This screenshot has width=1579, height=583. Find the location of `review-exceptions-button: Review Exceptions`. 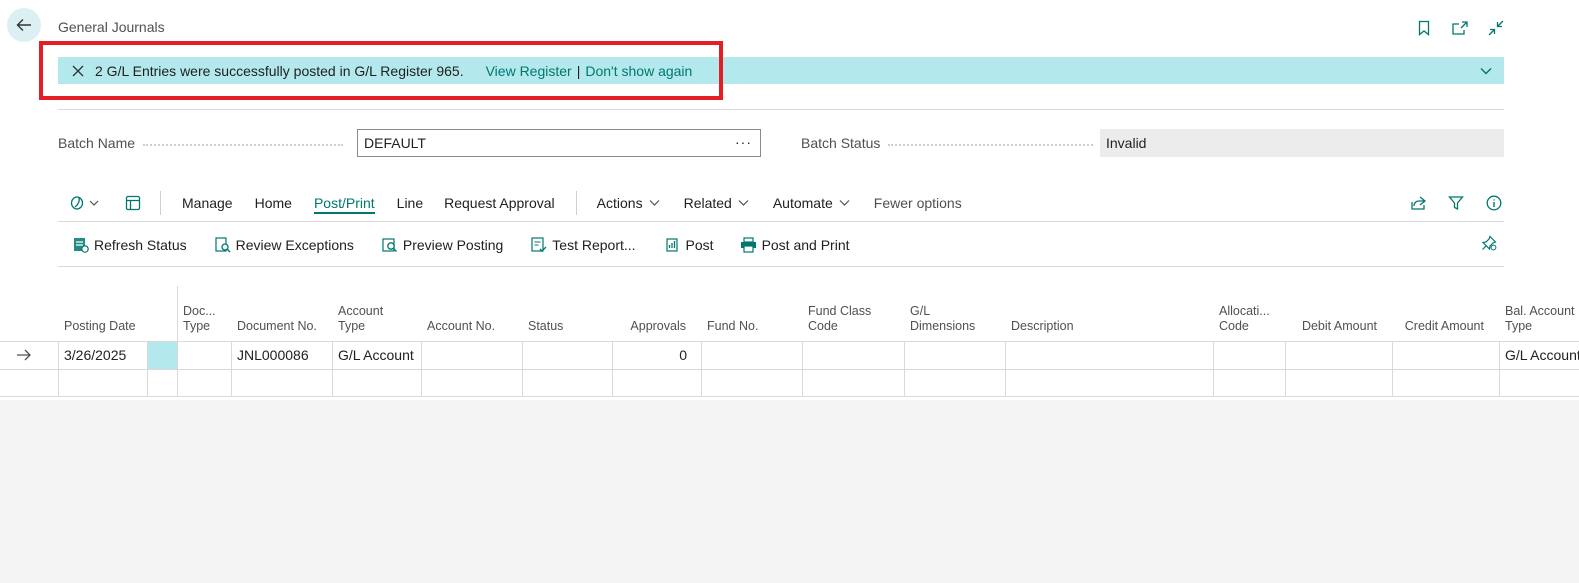

review-exceptions-button: Review Exceptions is located at coordinates (284, 245).